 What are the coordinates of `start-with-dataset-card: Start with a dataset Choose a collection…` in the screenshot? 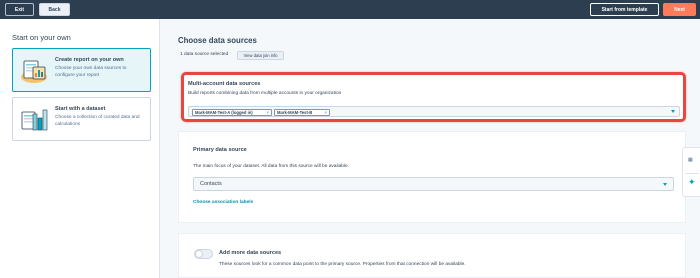 It's located at (81, 119).